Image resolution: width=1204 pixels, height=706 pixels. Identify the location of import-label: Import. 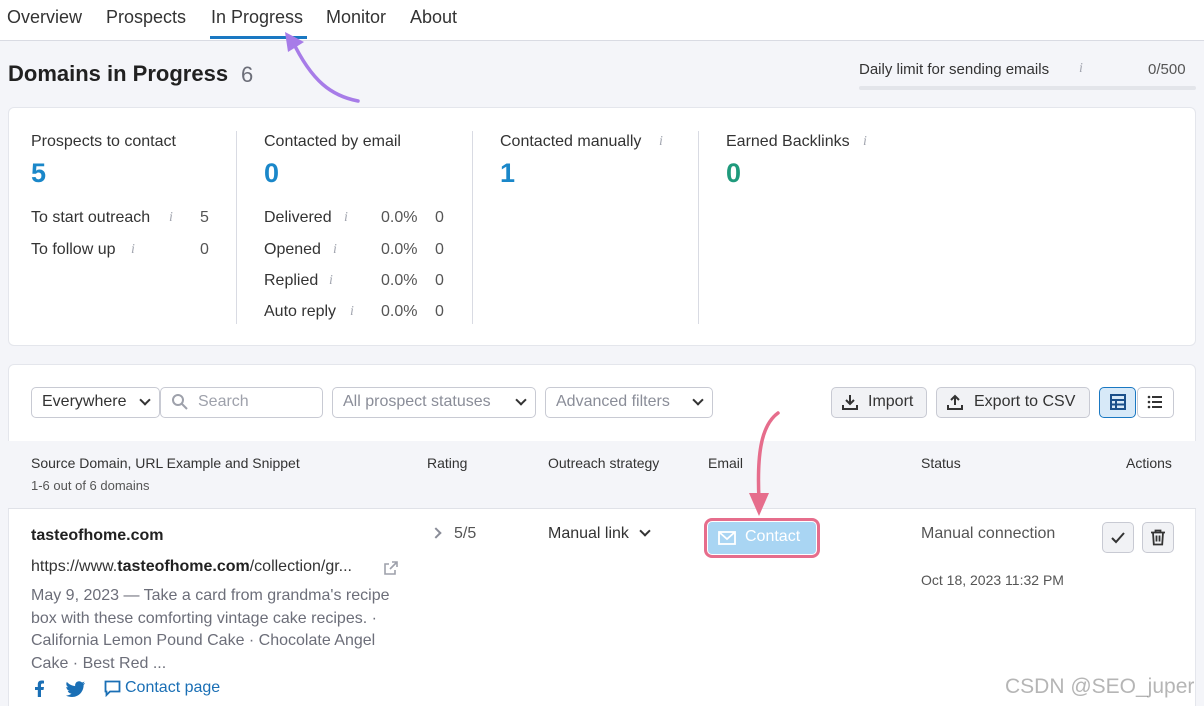
(891, 401).